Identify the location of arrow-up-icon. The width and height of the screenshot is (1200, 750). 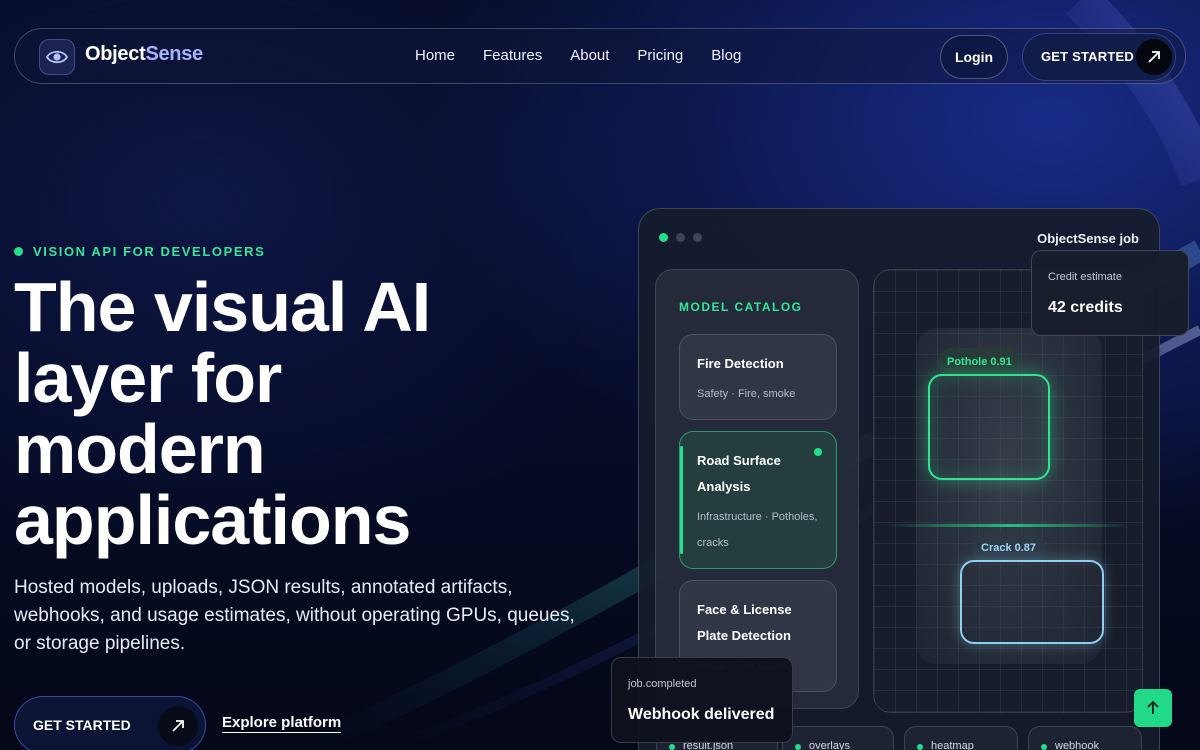
(1153, 707).